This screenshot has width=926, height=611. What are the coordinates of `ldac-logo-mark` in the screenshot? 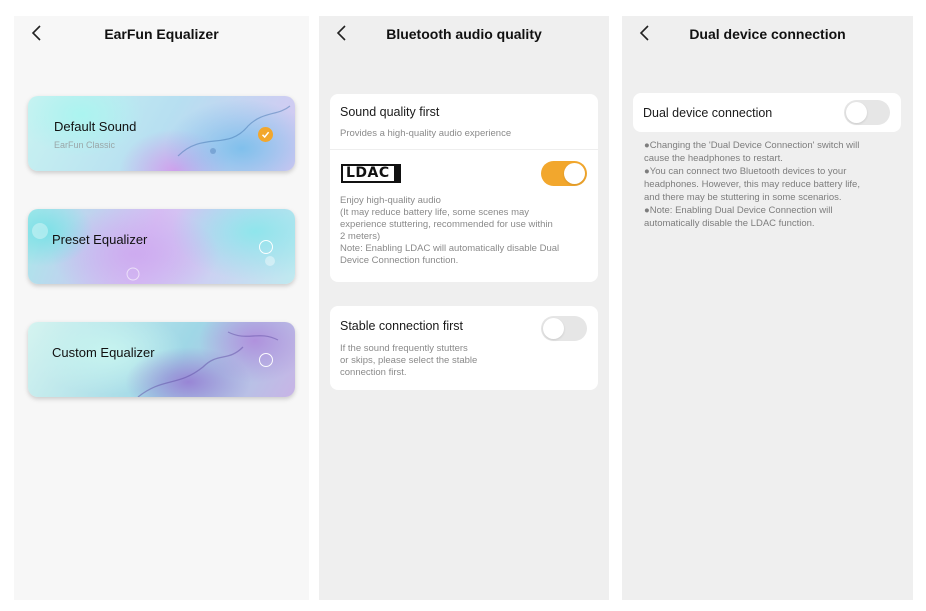 It's located at (397, 173).